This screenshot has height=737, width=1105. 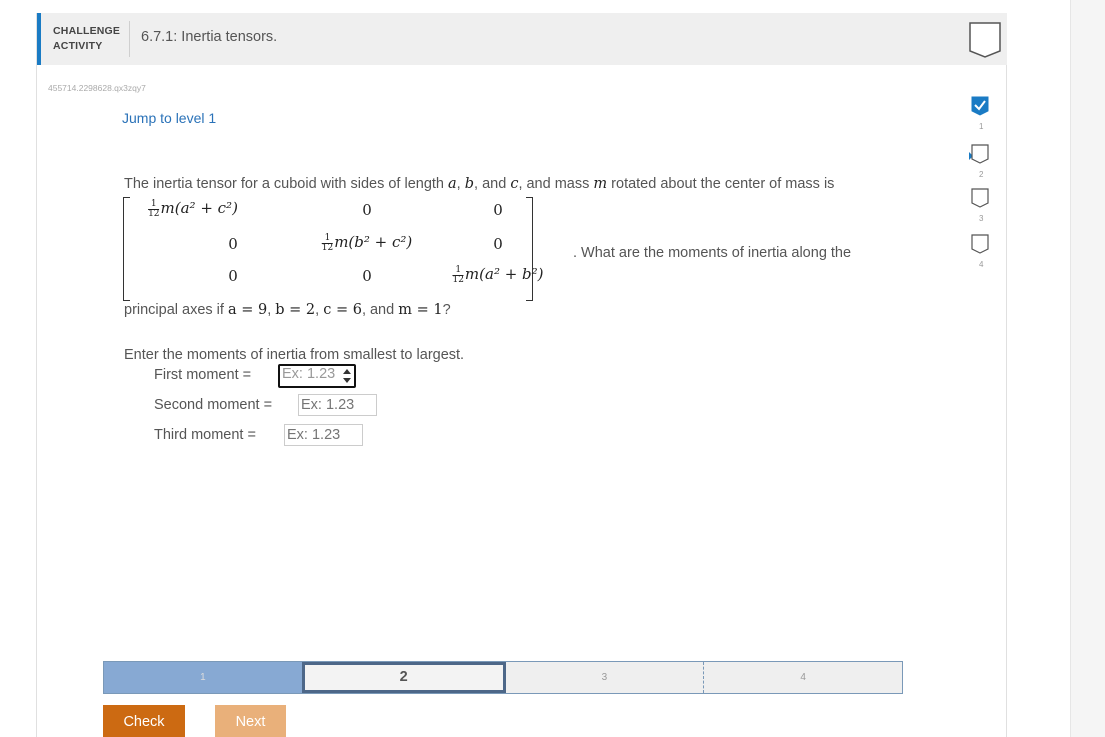 I want to click on matrix-cell-r1c2: 0, so click(x=367, y=210).